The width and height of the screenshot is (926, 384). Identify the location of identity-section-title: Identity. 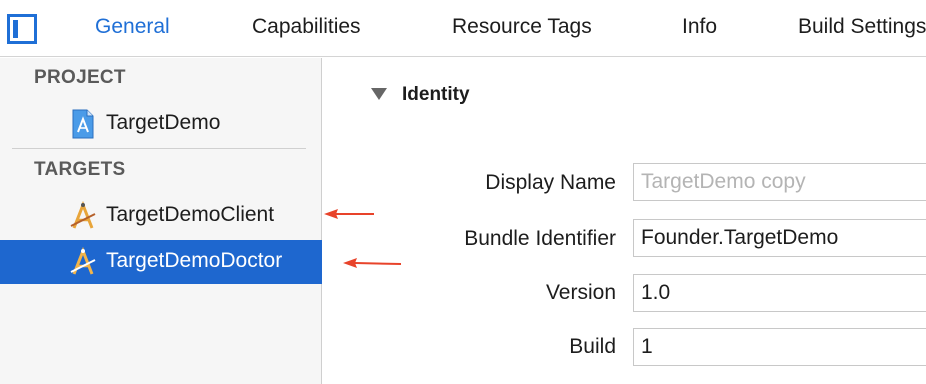
(436, 94).